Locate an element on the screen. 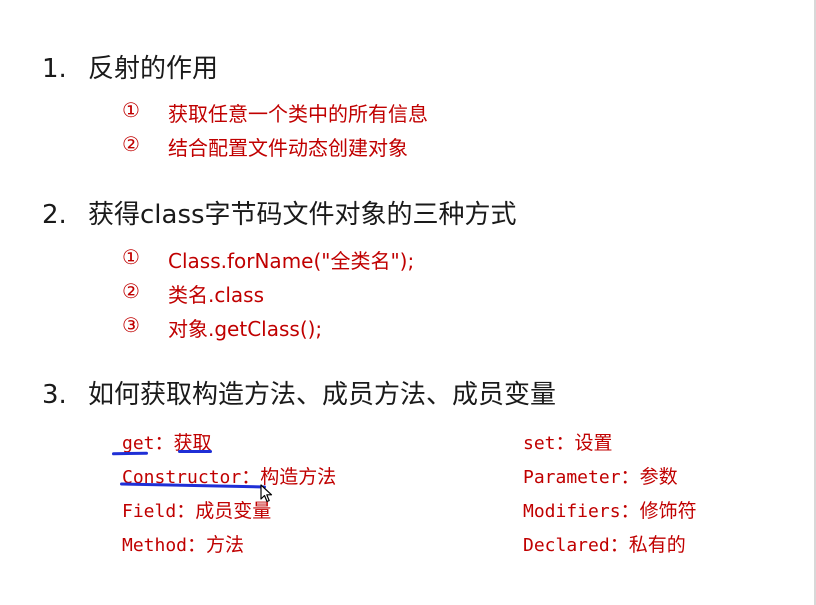 This screenshot has width=816, height=605. section-1-item-1-marker: ① is located at coordinates (131, 110).